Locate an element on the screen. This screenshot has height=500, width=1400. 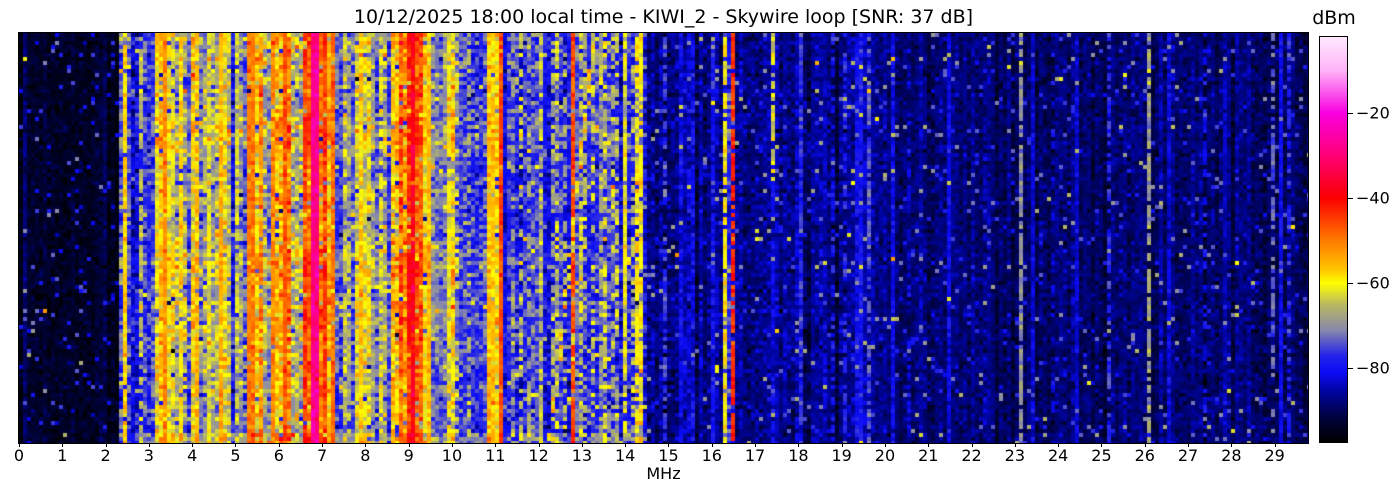
colorbar-tick-label: −80 is located at coordinates (1373, 368).